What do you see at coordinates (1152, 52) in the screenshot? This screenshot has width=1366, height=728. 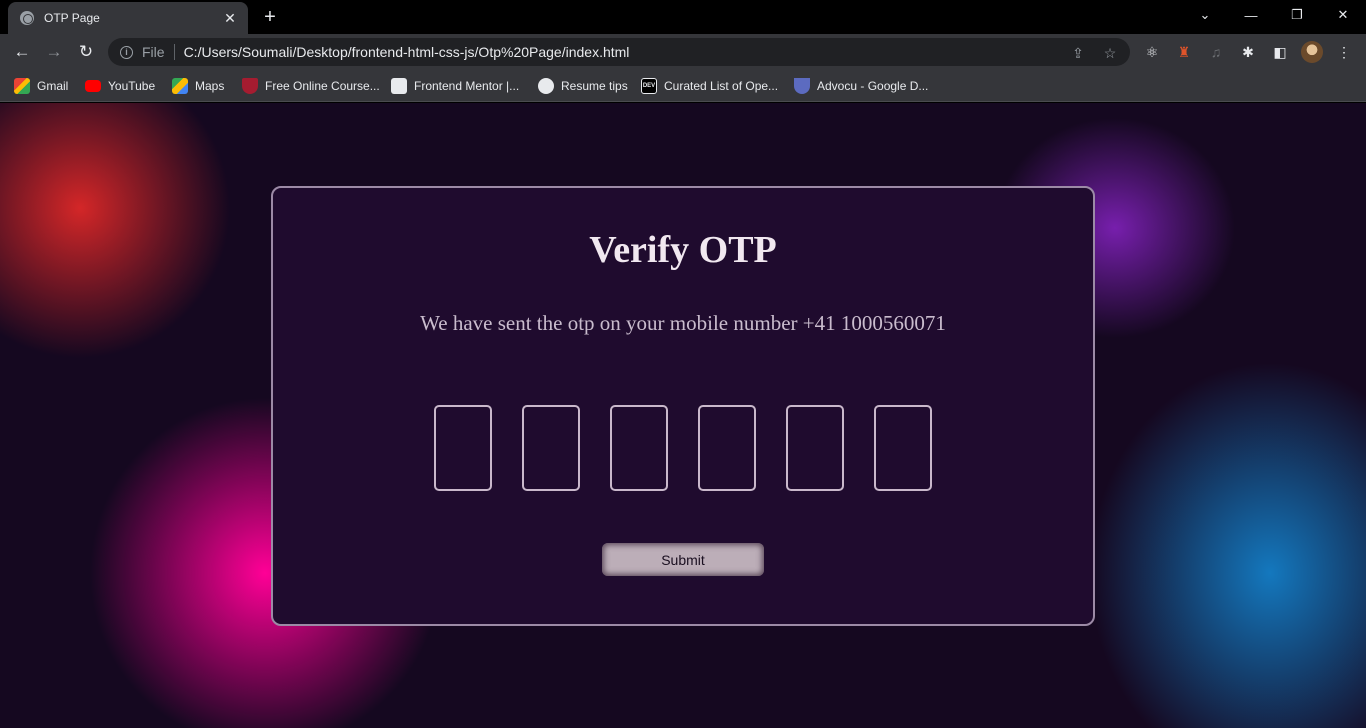 I see `react-devtools-icon: ⚛` at bounding box center [1152, 52].